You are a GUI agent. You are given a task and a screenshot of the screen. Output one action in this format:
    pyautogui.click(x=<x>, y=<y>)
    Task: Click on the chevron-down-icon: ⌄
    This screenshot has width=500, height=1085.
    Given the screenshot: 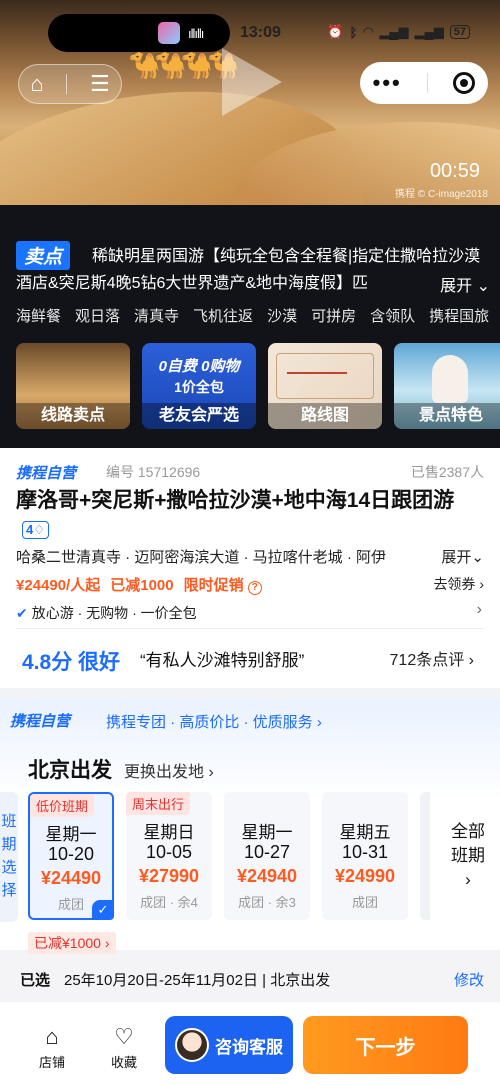 What is the action you would take?
    pyautogui.click(x=483, y=286)
    